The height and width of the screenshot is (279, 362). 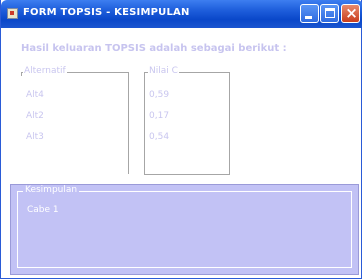 I want to click on close-button: ×, so click(x=350, y=13).